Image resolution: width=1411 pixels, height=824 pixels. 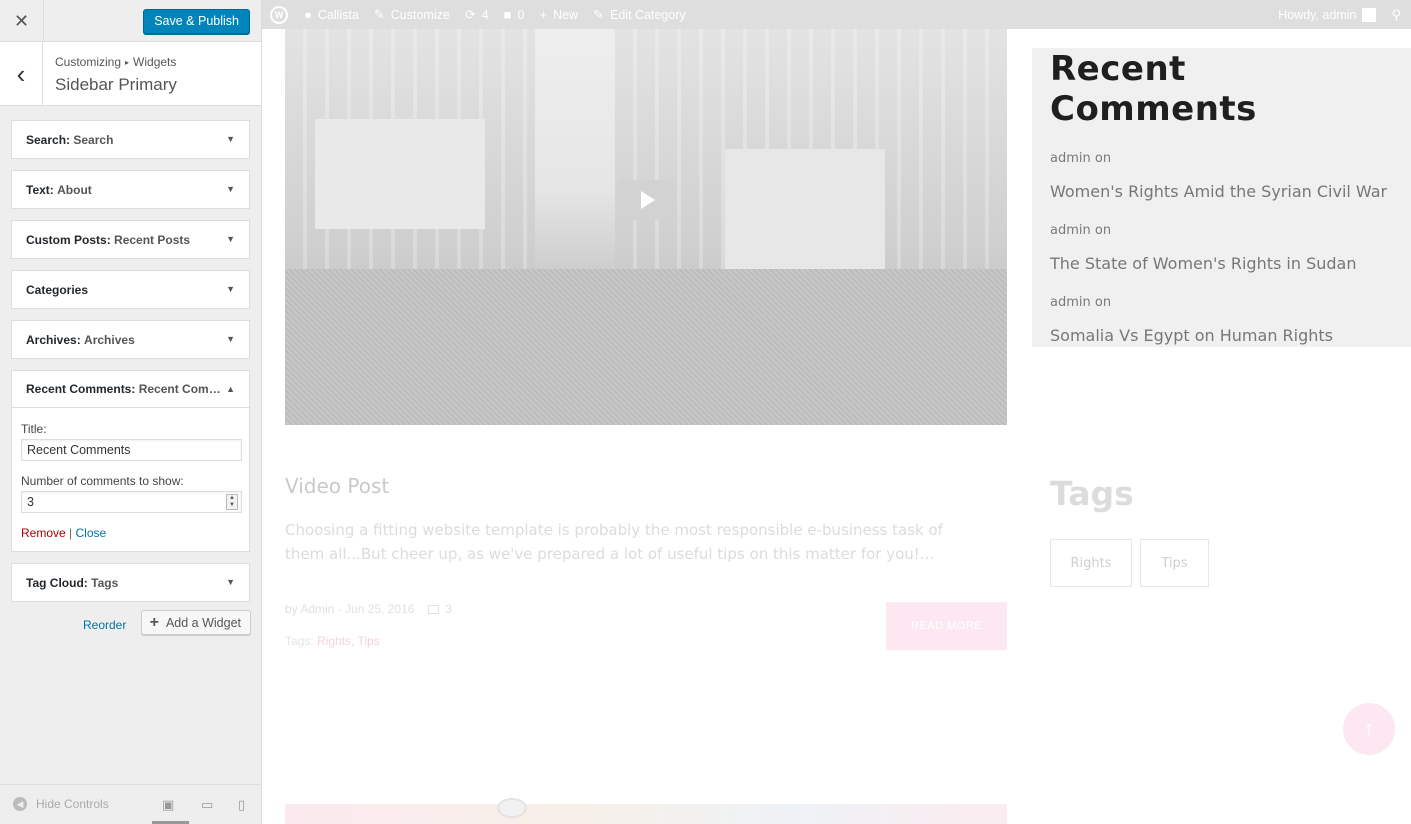 I want to click on widget-header: Tag Cloud: Tags ▼, so click(x=130, y=582).